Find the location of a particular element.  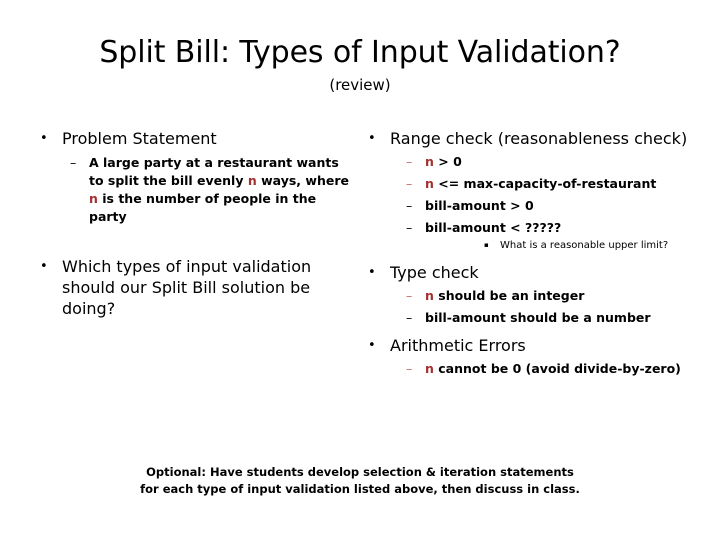

sub-bullet-text: n > 0 is located at coordinates (556, 162).